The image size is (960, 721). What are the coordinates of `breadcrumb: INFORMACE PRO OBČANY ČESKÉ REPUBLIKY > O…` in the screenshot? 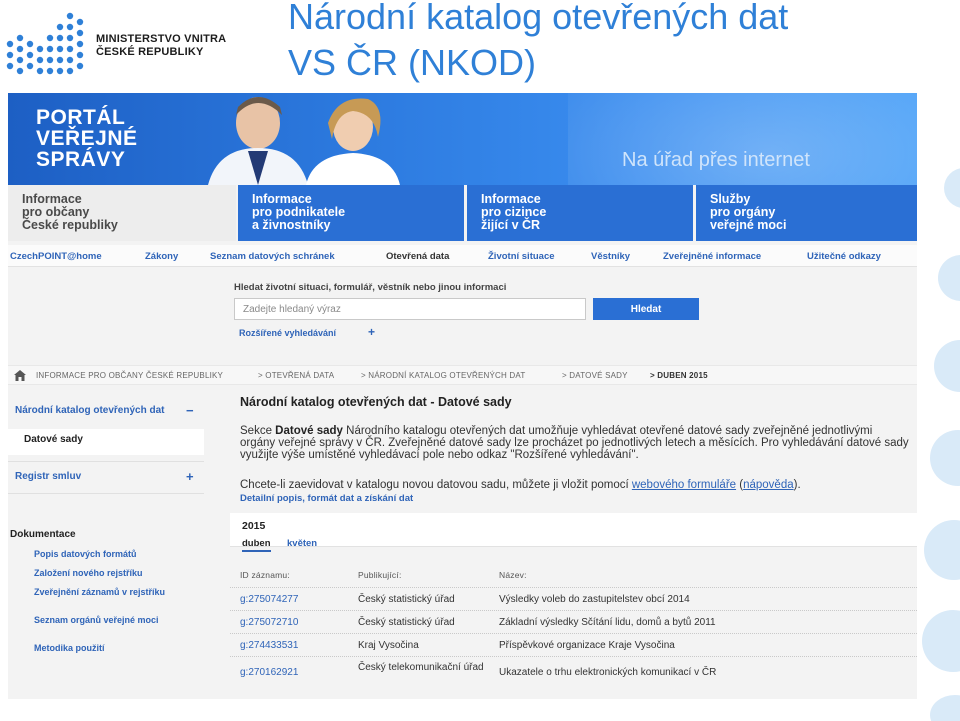 It's located at (462, 375).